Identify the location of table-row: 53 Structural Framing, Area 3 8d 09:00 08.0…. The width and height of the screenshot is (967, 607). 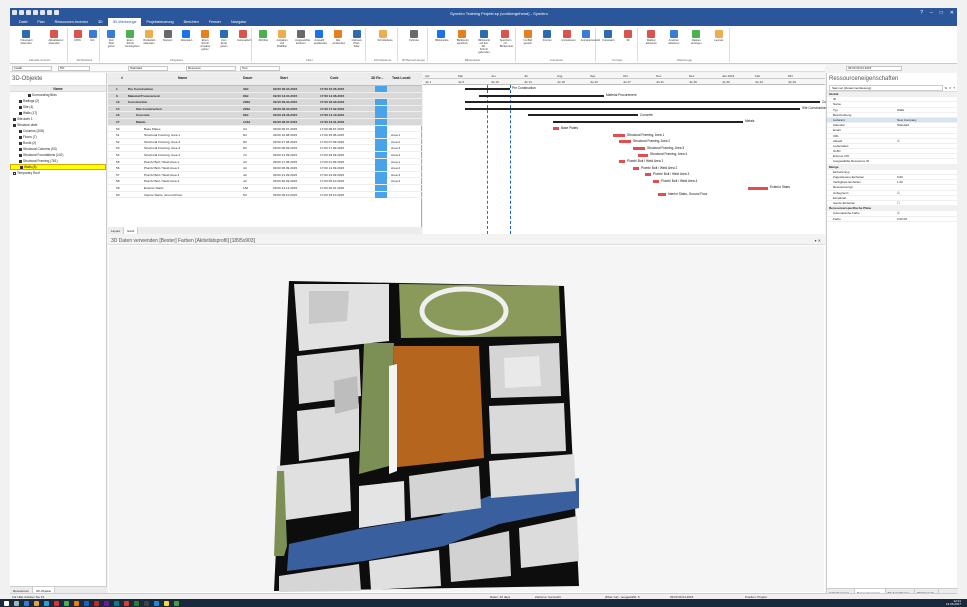
(265, 148).